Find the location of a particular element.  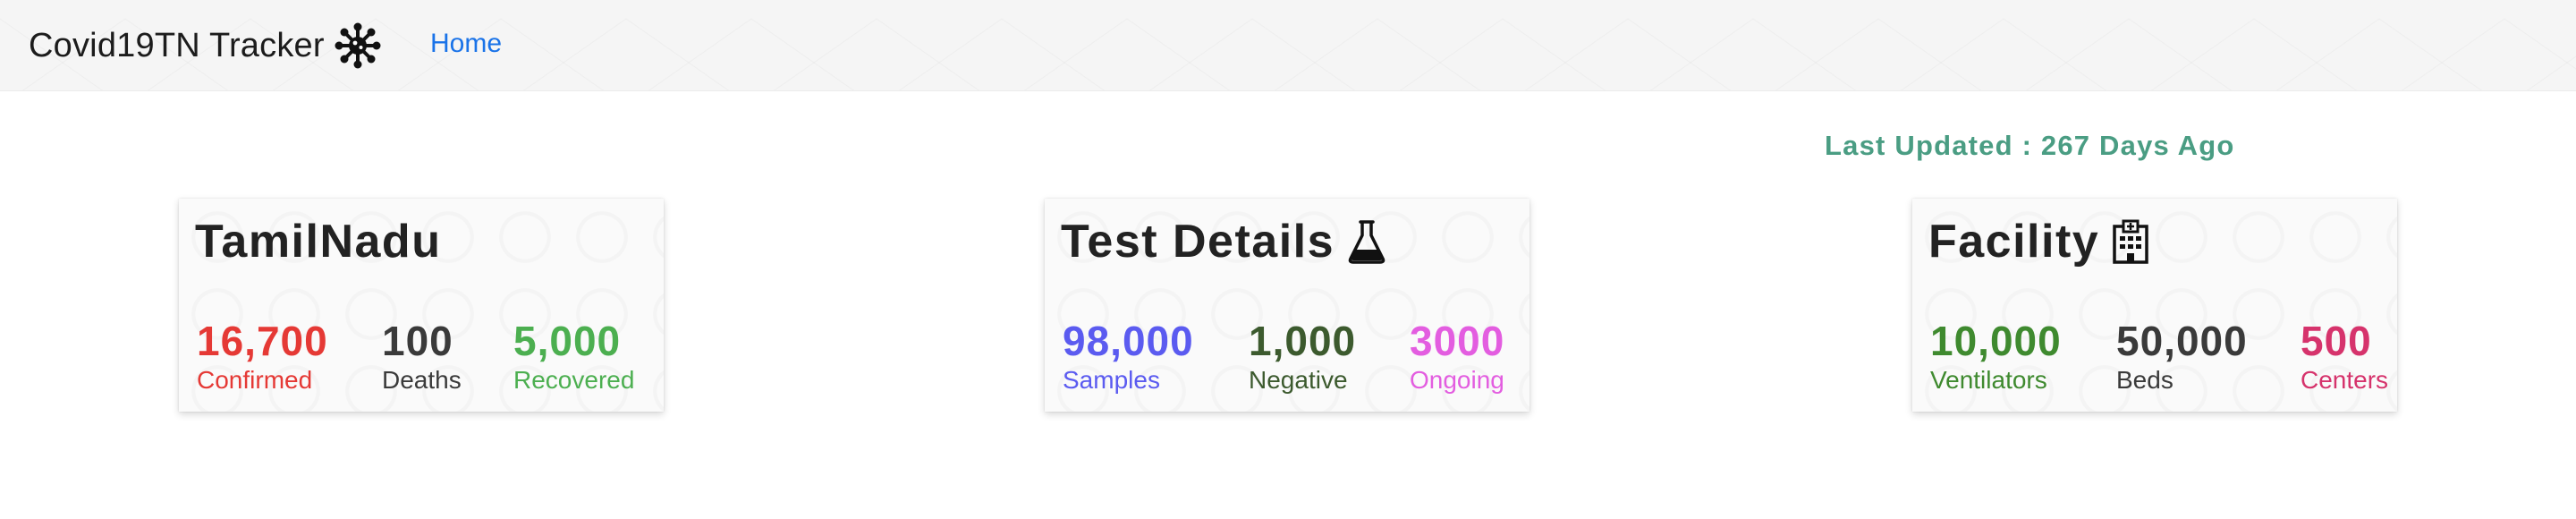

stat-deaths: 100 Deaths is located at coordinates (422, 357).